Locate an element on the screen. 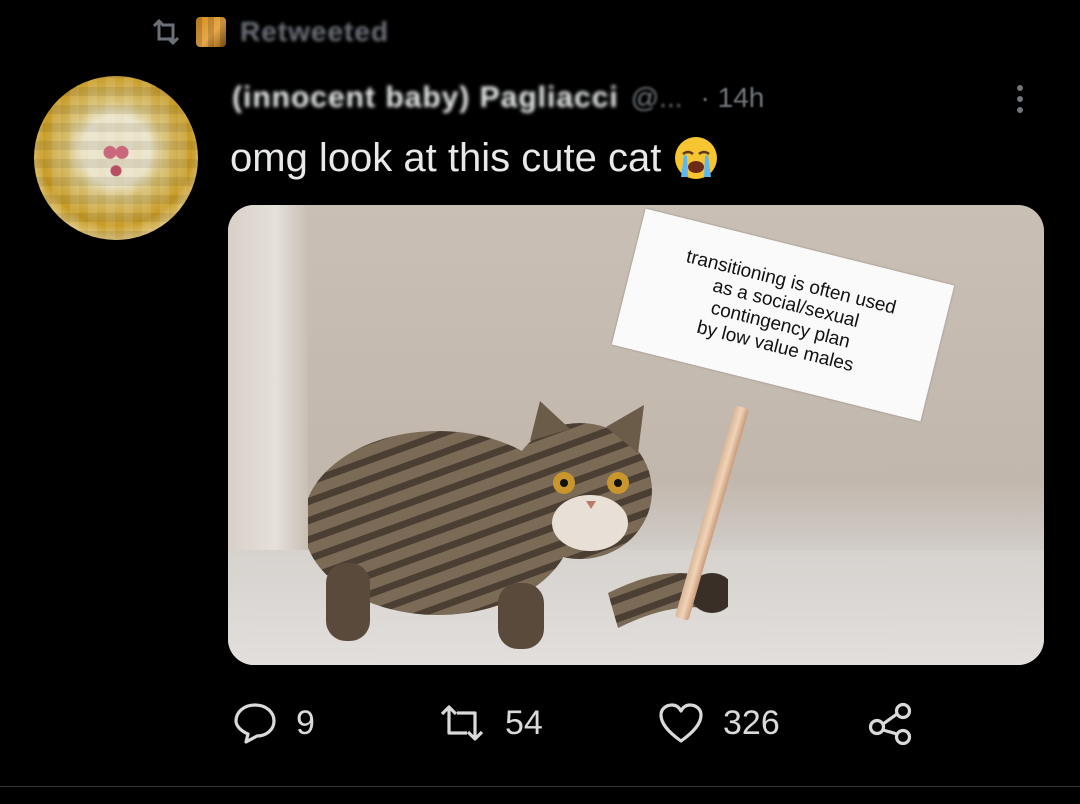  retweet-bar: Retweeted is located at coordinates (269, 32).